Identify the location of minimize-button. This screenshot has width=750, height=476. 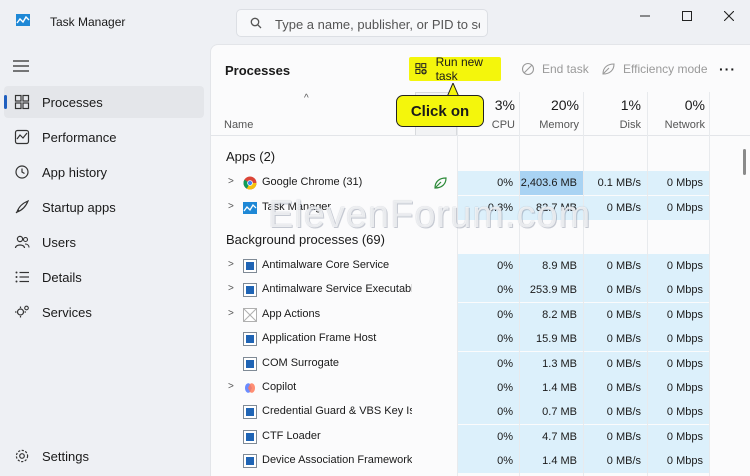
(645, 16).